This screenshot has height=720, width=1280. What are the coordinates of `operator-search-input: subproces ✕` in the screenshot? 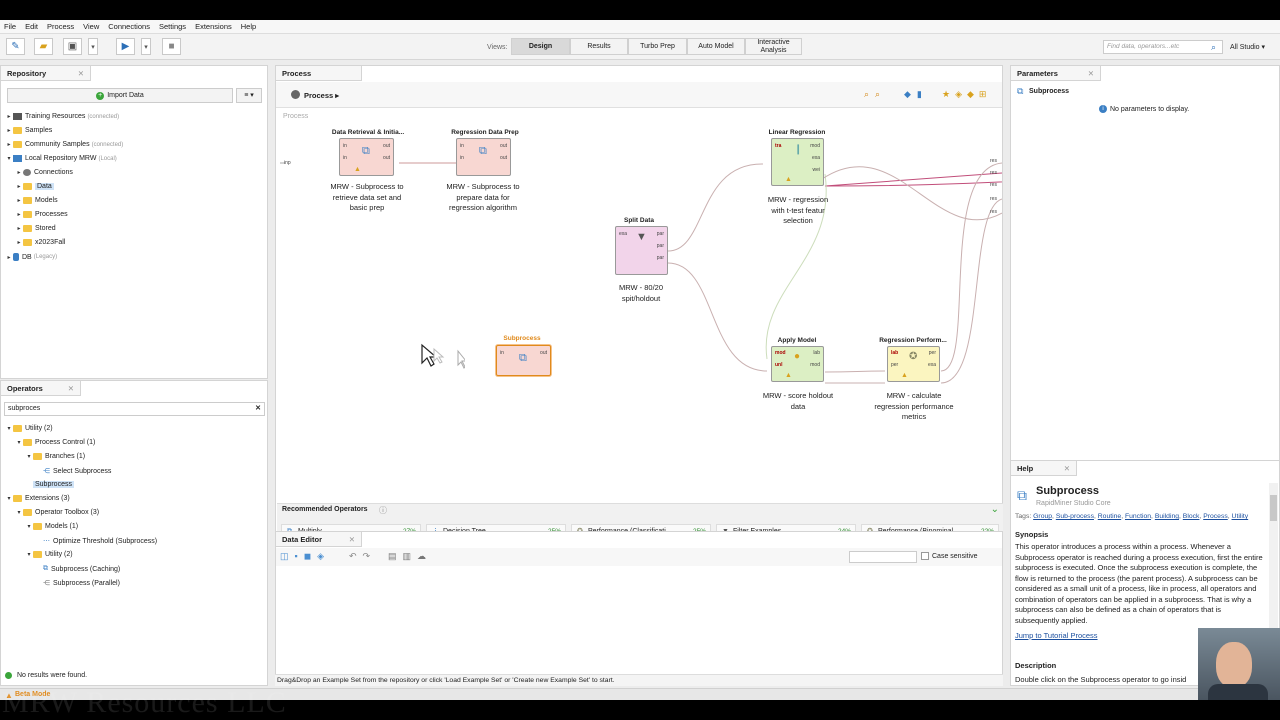 It's located at (134, 409).